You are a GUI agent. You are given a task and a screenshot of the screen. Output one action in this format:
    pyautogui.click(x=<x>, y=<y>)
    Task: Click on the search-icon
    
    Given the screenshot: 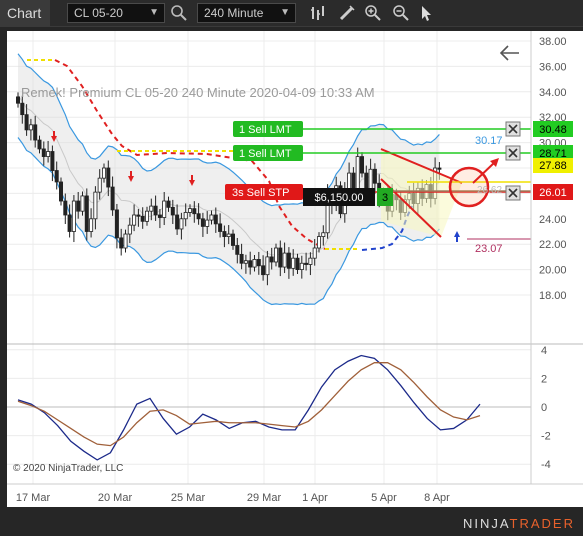 What is the action you would take?
    pyautogui.click(x=179, y=13)
    